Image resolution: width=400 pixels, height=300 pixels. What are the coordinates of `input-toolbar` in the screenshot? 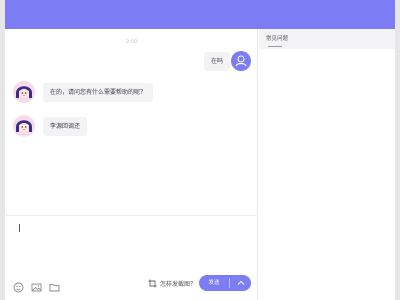 It's located at (36, 284).